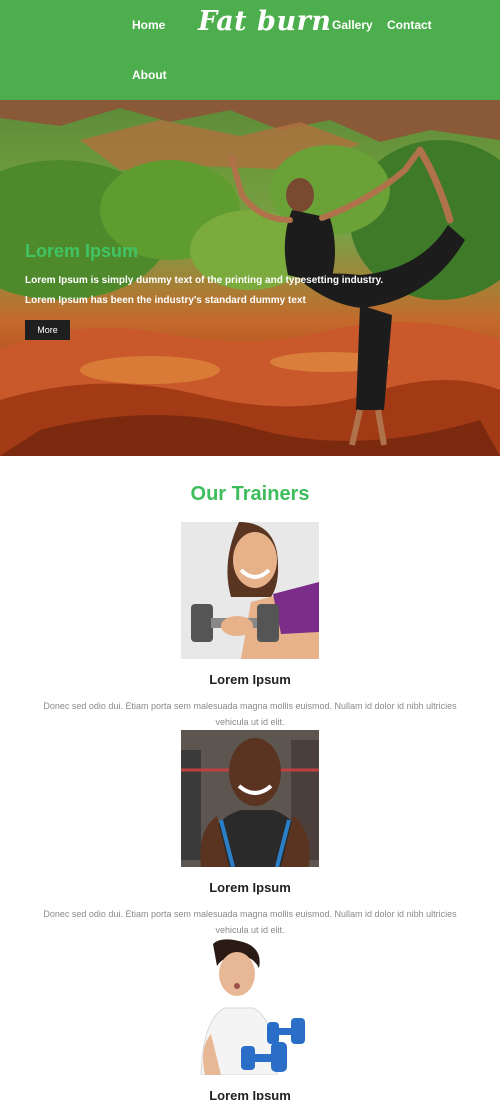 Image resolution: width=500 pixels, height=1100 pixels. I want to click on hero-more-button: More, so click(47, 330).